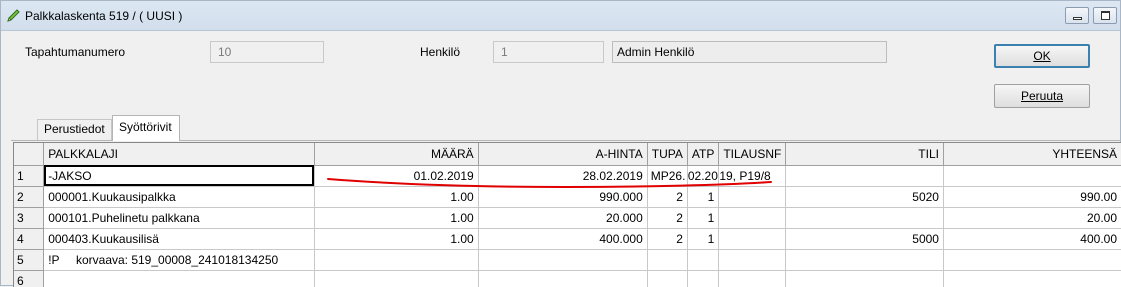 The height and width of the screenshot is (287, 1121). I want to click on cell-tilaus: 19, P19/8, so click(752, 176).